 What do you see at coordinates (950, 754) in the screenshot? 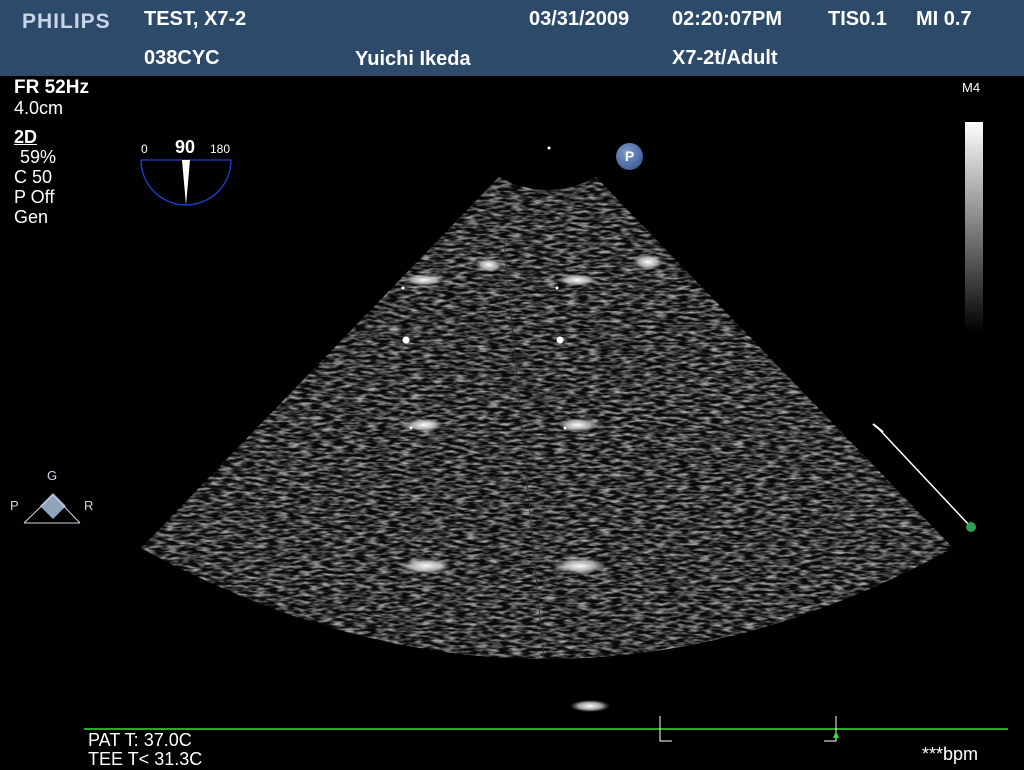
I see `heart-rate: ***bpm` at bounding box center [950, 754].